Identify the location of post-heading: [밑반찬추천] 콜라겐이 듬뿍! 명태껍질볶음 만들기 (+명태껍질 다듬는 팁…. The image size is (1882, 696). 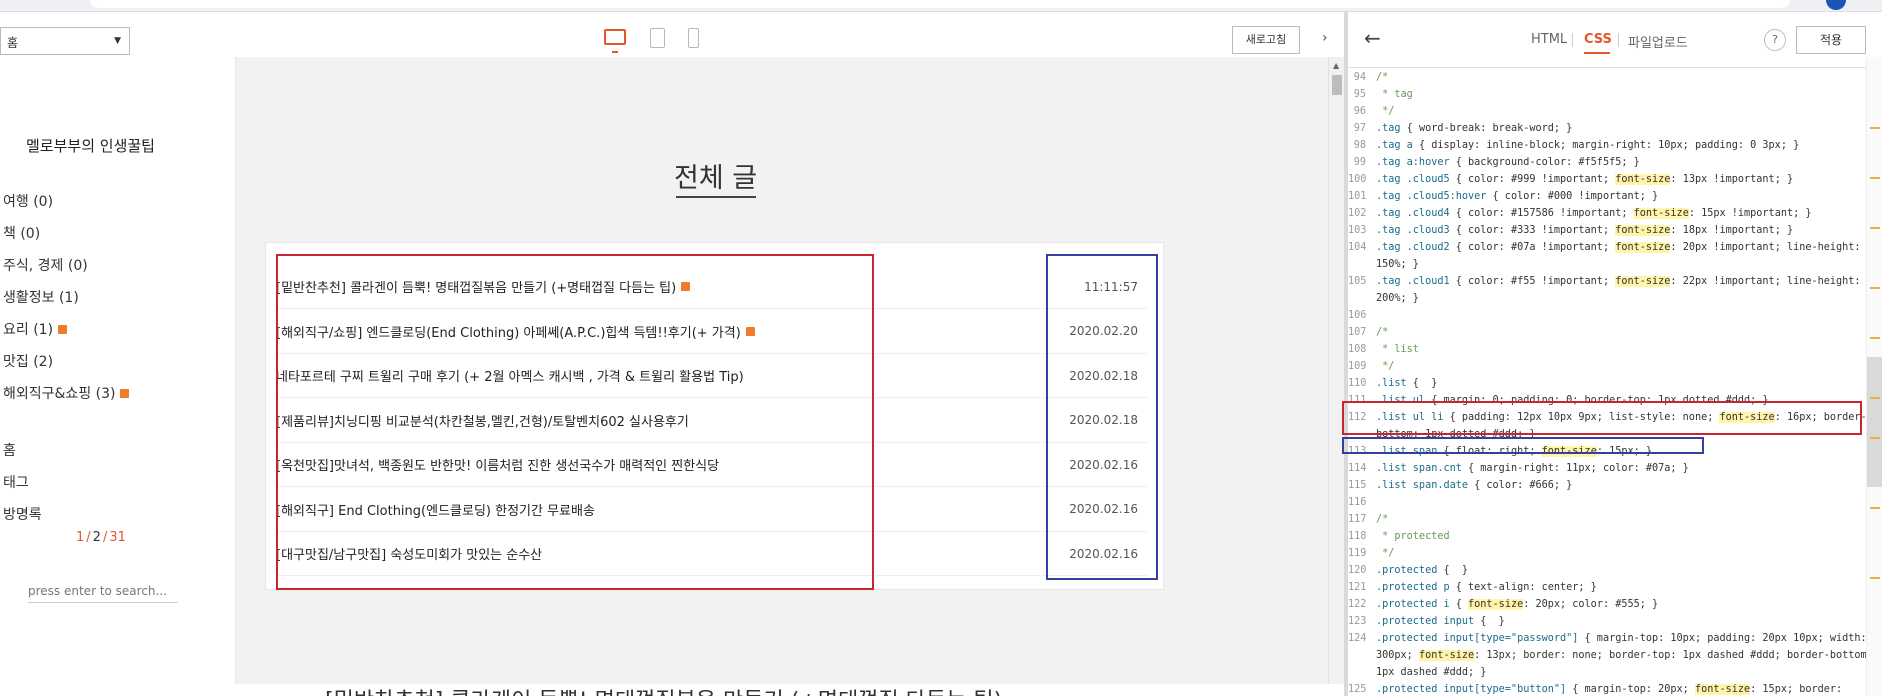
(663, 689).